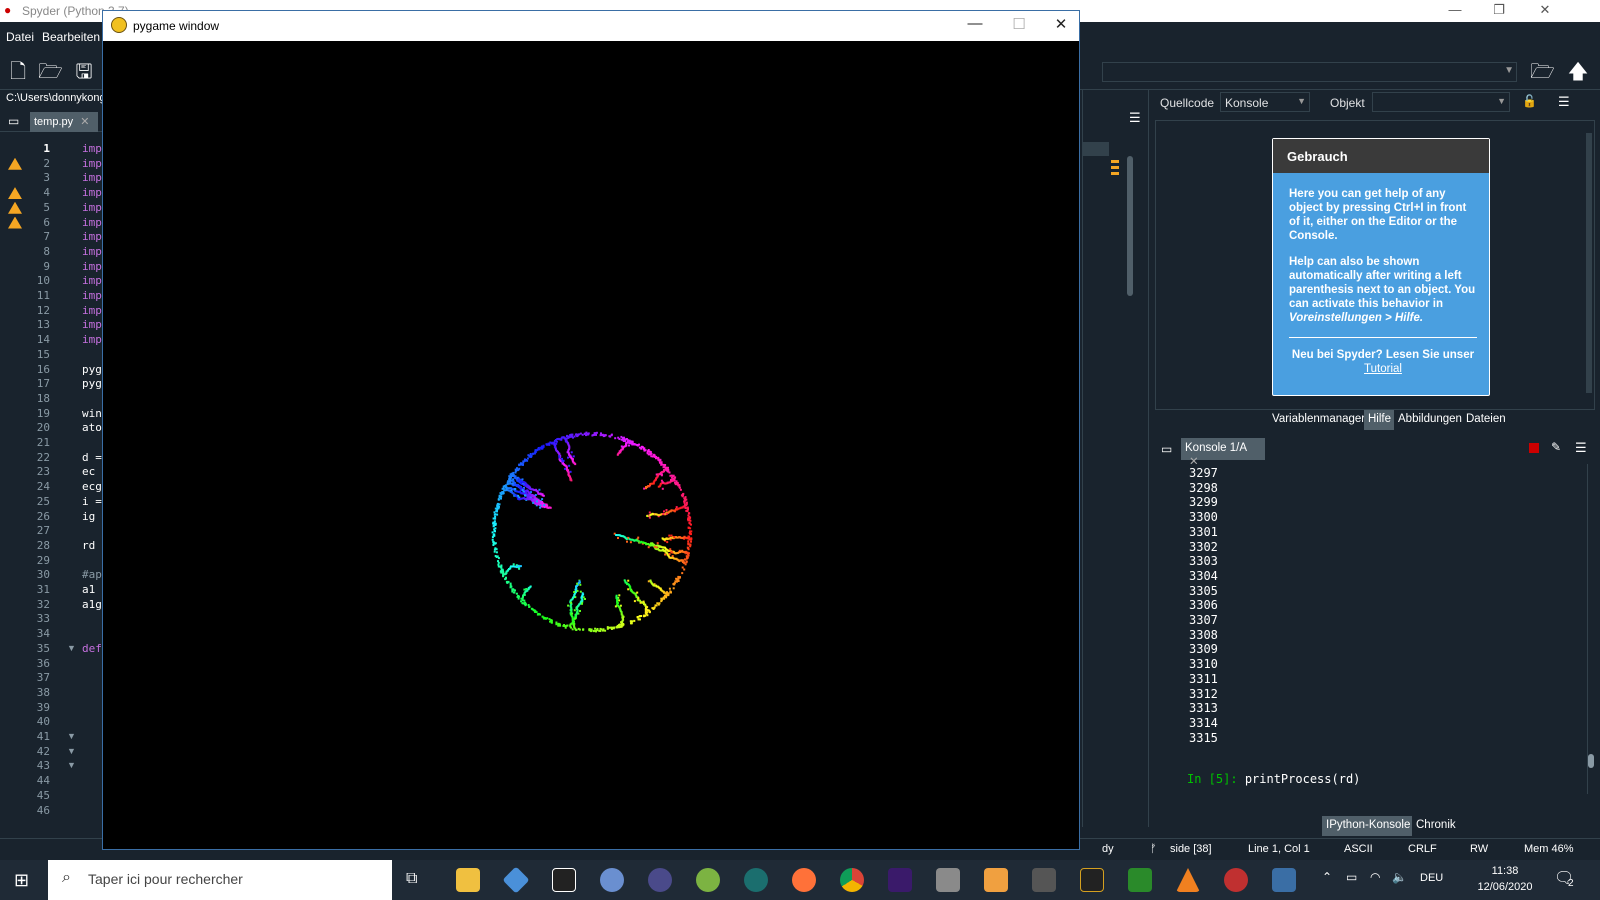 The height and width of the screenshot is (900, 1600). Describe the element at coordinates (84, 72) in the screenshot. I see `save-icon: 🖫` at that location.